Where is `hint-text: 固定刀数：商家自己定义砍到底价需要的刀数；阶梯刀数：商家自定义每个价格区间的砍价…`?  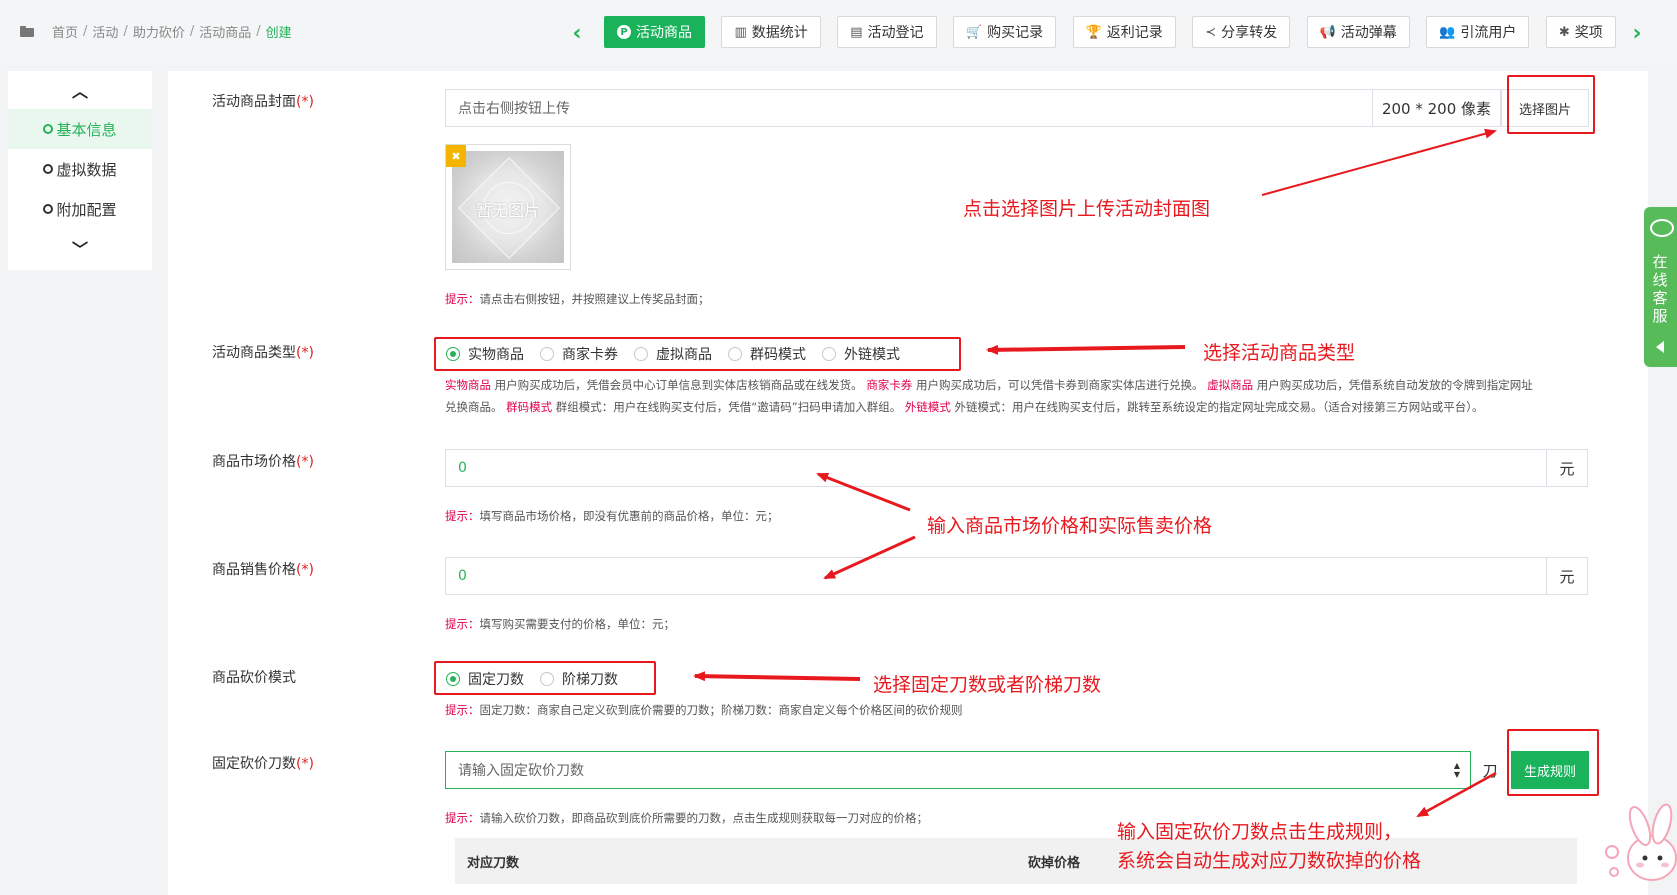 hint-text: 固定刀数：商家自己定义砍到底价需要的刀数；阶梯刀数：商家自定义每个价格区间的砍价… is located at coordinates (721, 710).